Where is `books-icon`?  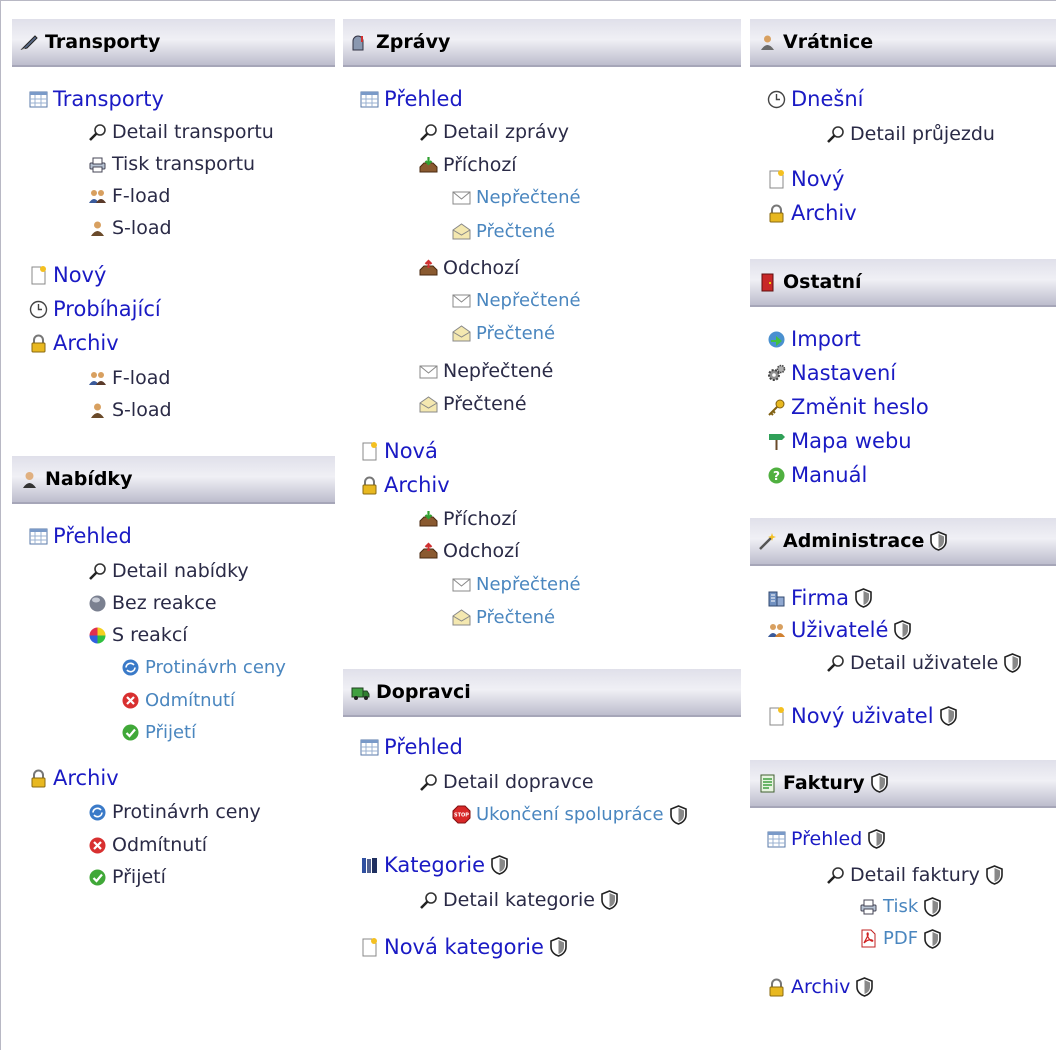
books-icon is located at coordinates (369, 865).